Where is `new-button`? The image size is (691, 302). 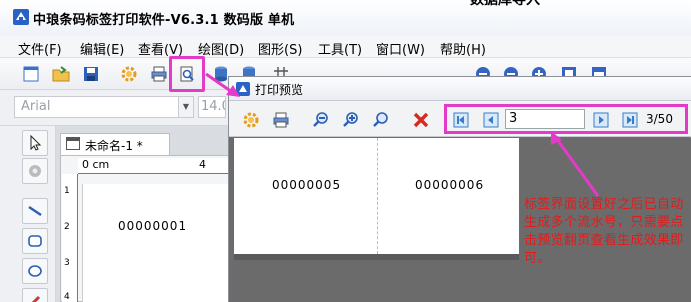
new-button is located at coordinates (31, 74).